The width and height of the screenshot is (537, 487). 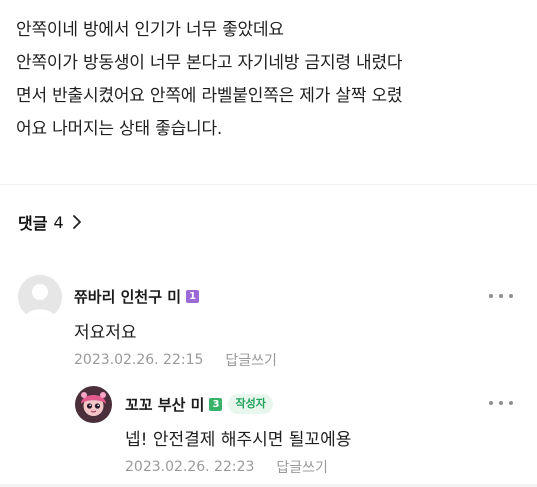 I want to click on level-badge: 3, so click(x=216, y=404).